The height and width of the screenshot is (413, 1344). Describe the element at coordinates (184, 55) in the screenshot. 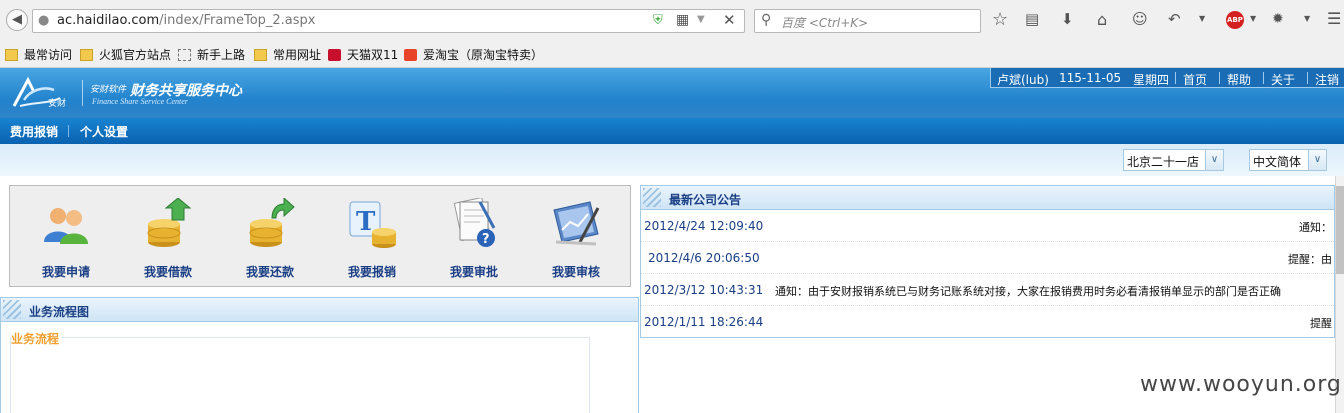

I see `bookmark-page-icon` at that location.